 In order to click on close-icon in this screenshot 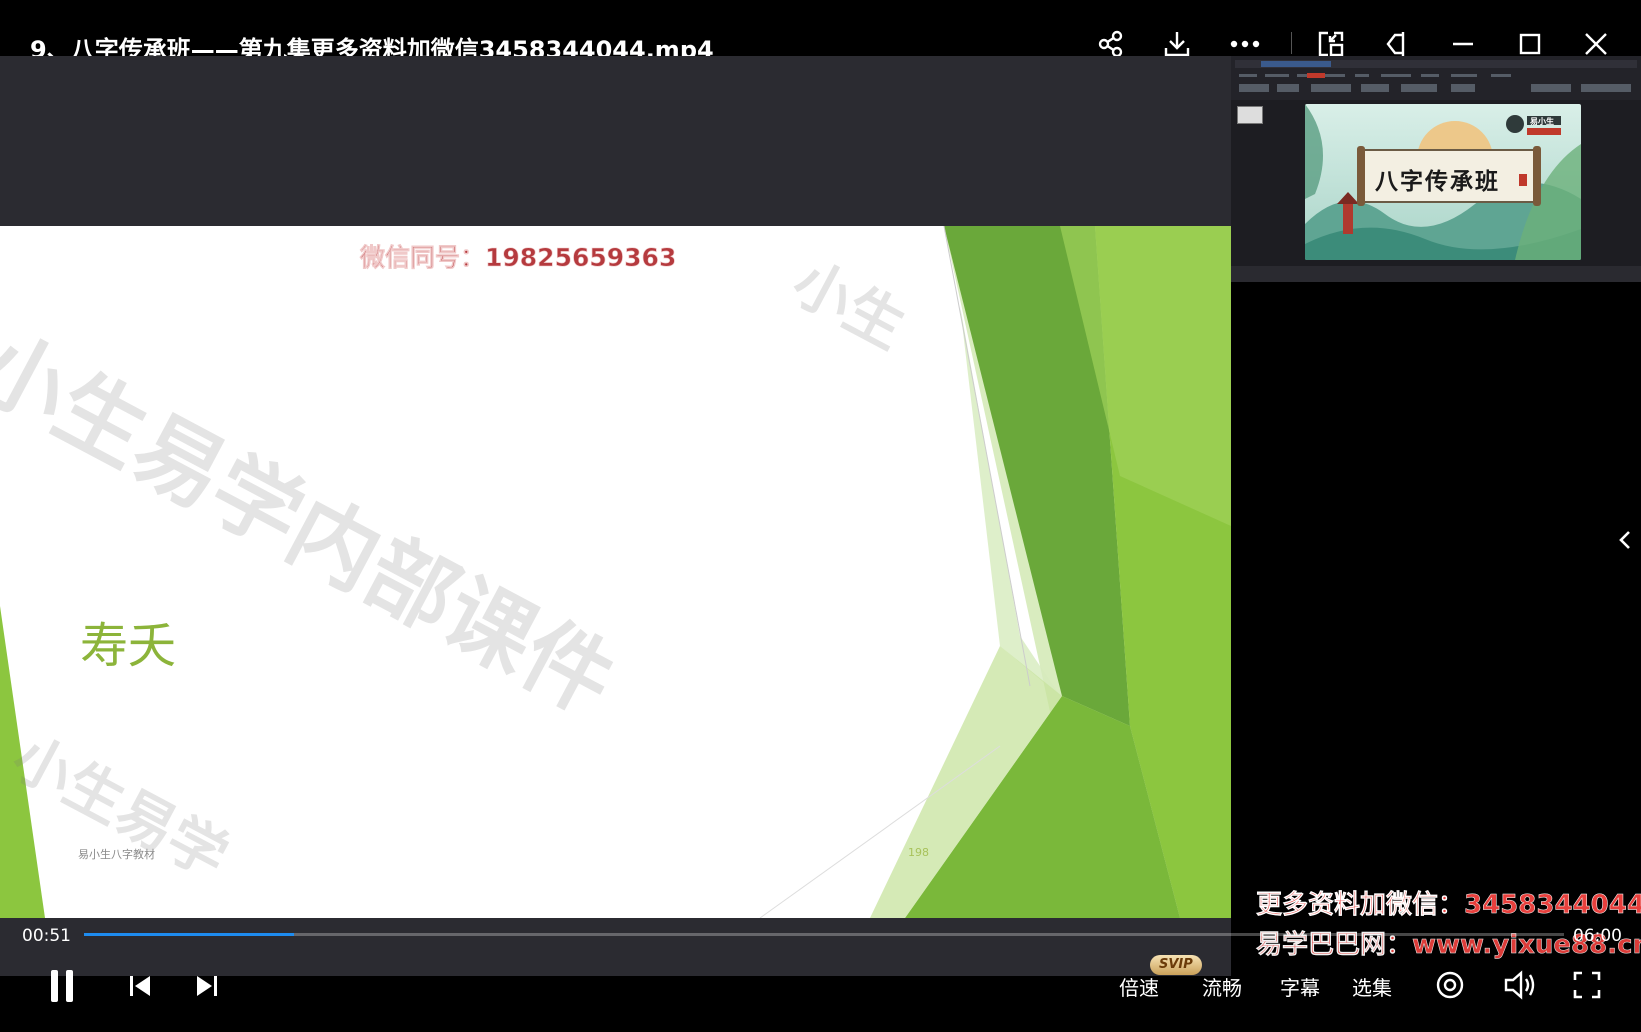, I will do `click(1596, 44)`.